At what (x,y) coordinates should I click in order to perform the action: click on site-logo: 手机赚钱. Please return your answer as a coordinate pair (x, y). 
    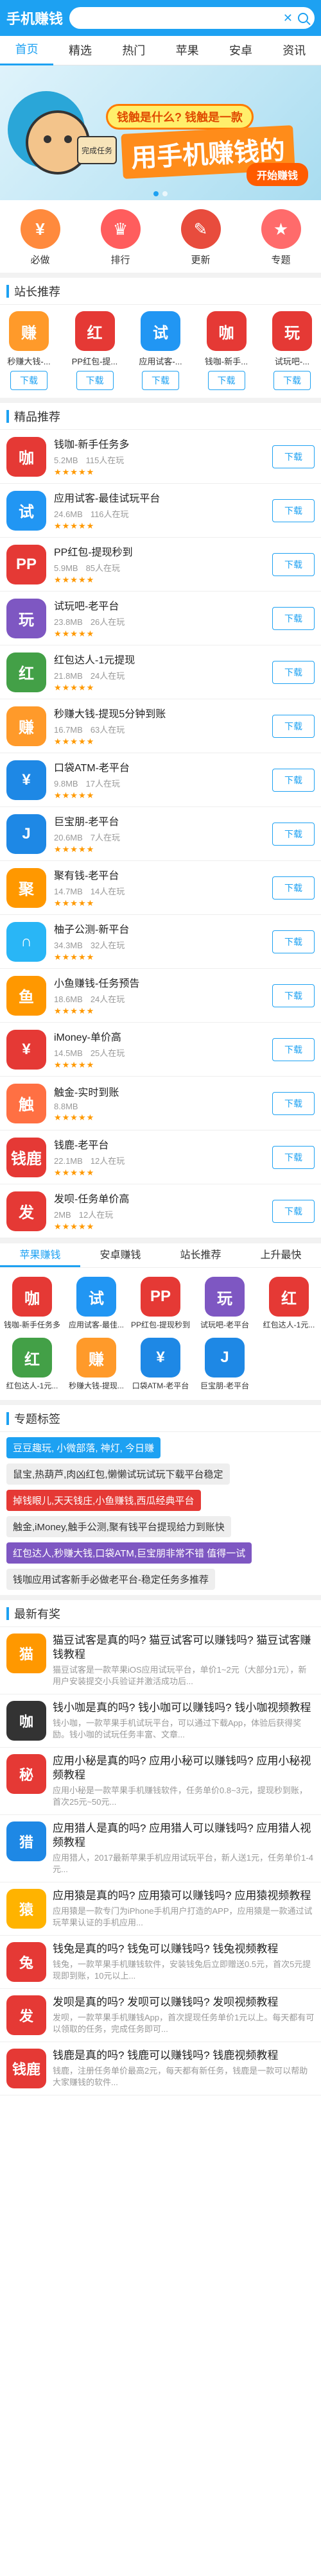
    Looking at the image, I should click on (34, 18).